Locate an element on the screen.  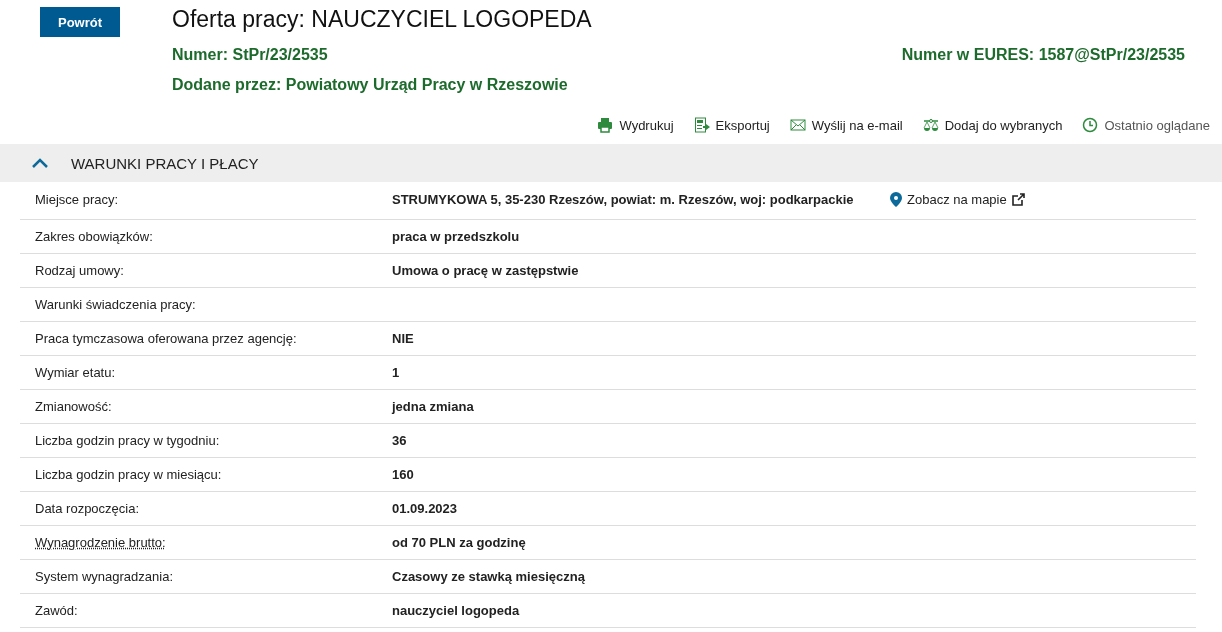
field-value: nauczyciel logopeda is located at coordinates (456, 610).